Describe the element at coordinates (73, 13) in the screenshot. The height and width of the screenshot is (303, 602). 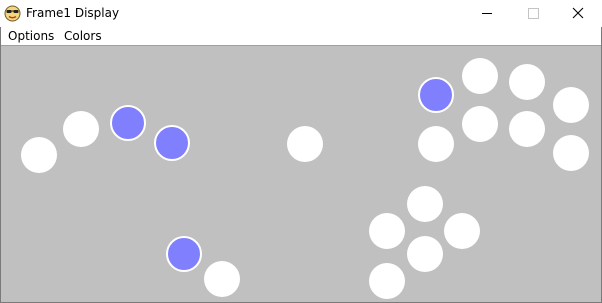
I see `window-title: Frame1 Display` at that location.